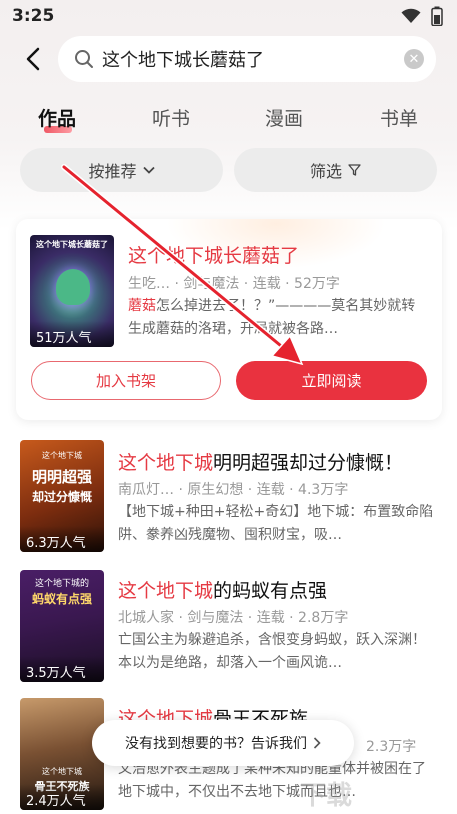 The image size is (457, 814). I want to click on mushroom-figure, so click(73, 287).